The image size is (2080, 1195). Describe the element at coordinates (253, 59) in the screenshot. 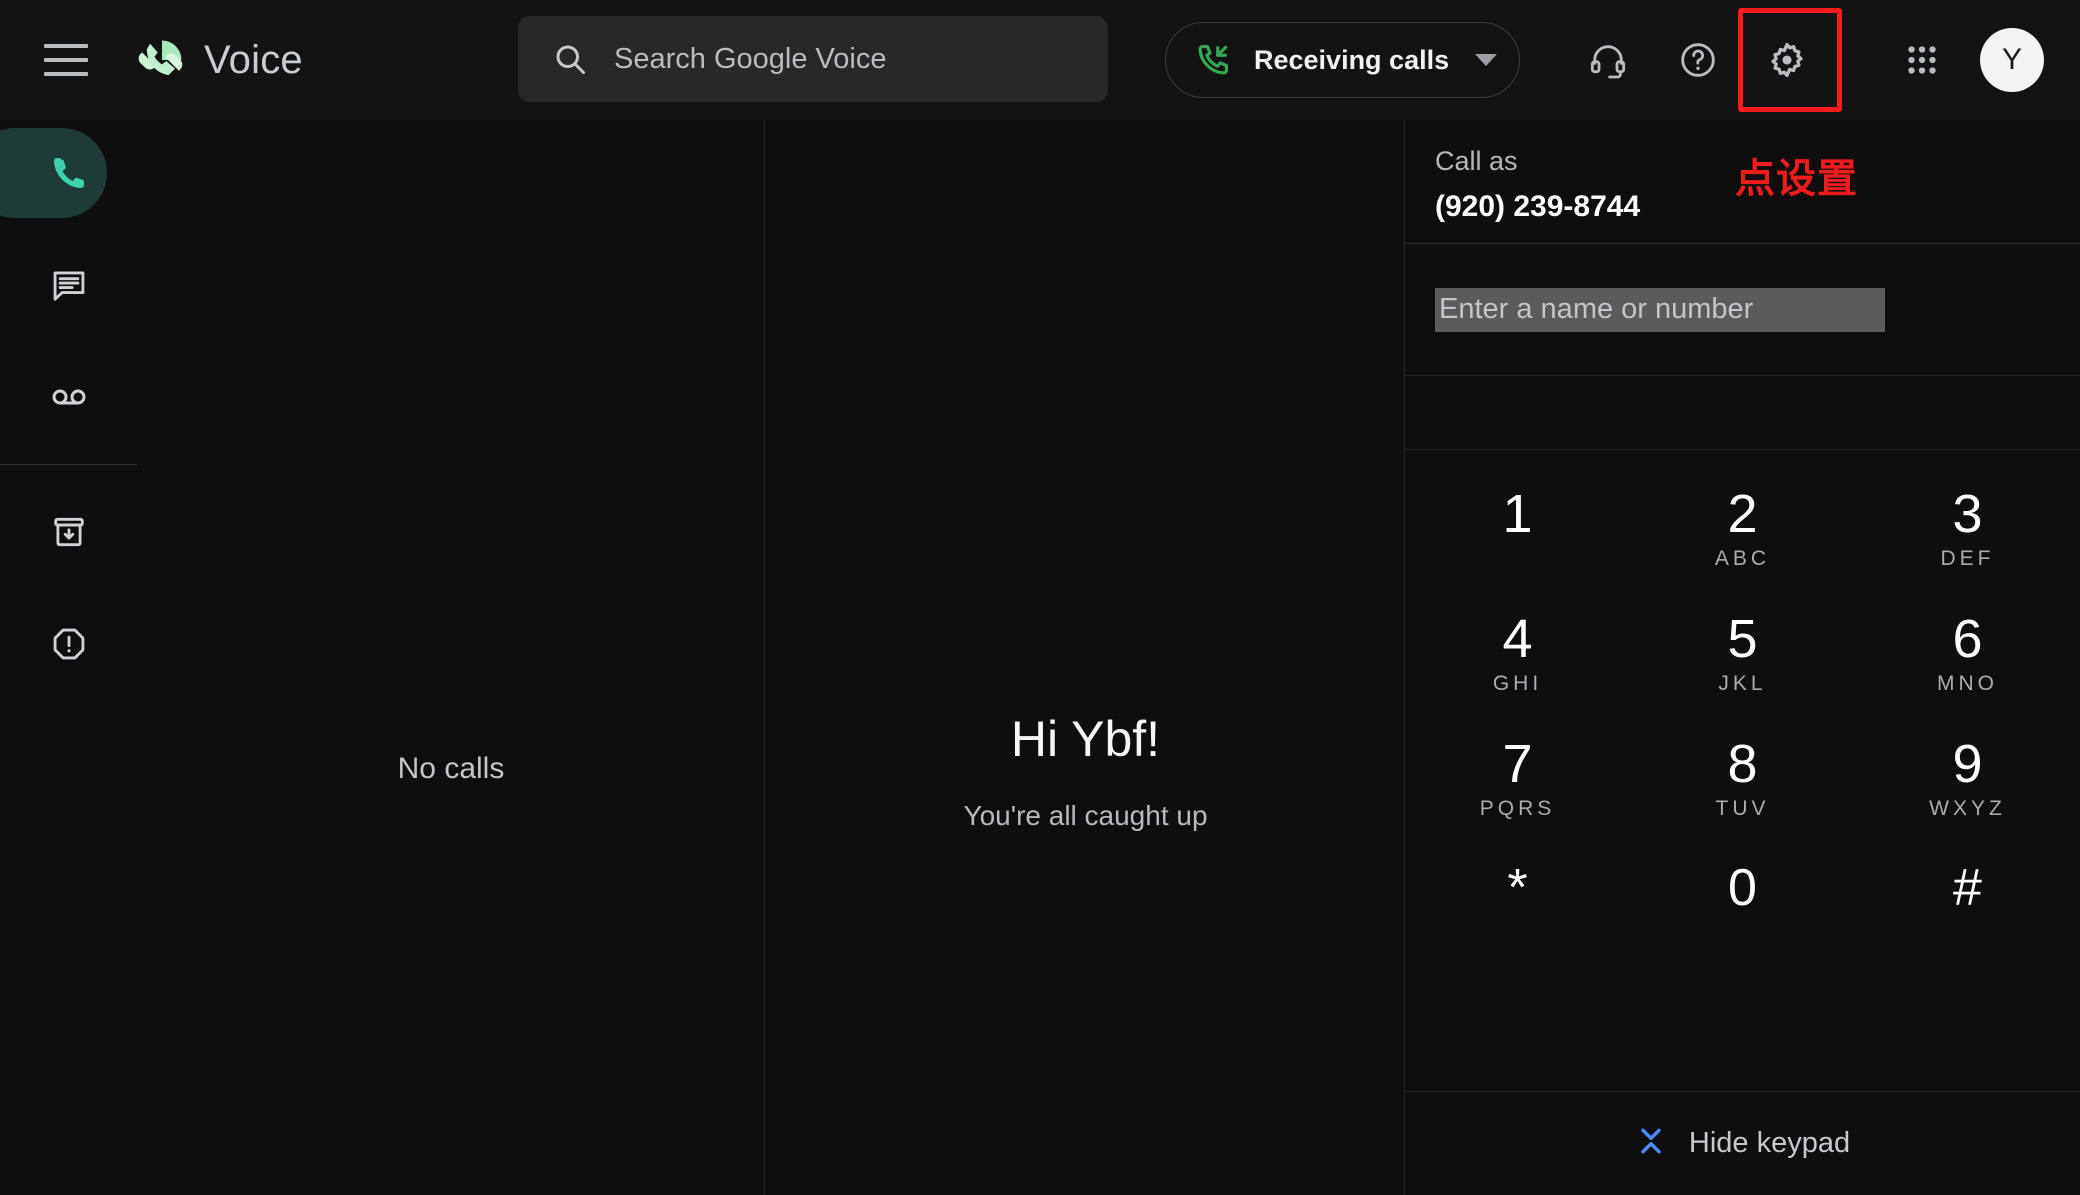

I see `brand-name: Voice` at that location.